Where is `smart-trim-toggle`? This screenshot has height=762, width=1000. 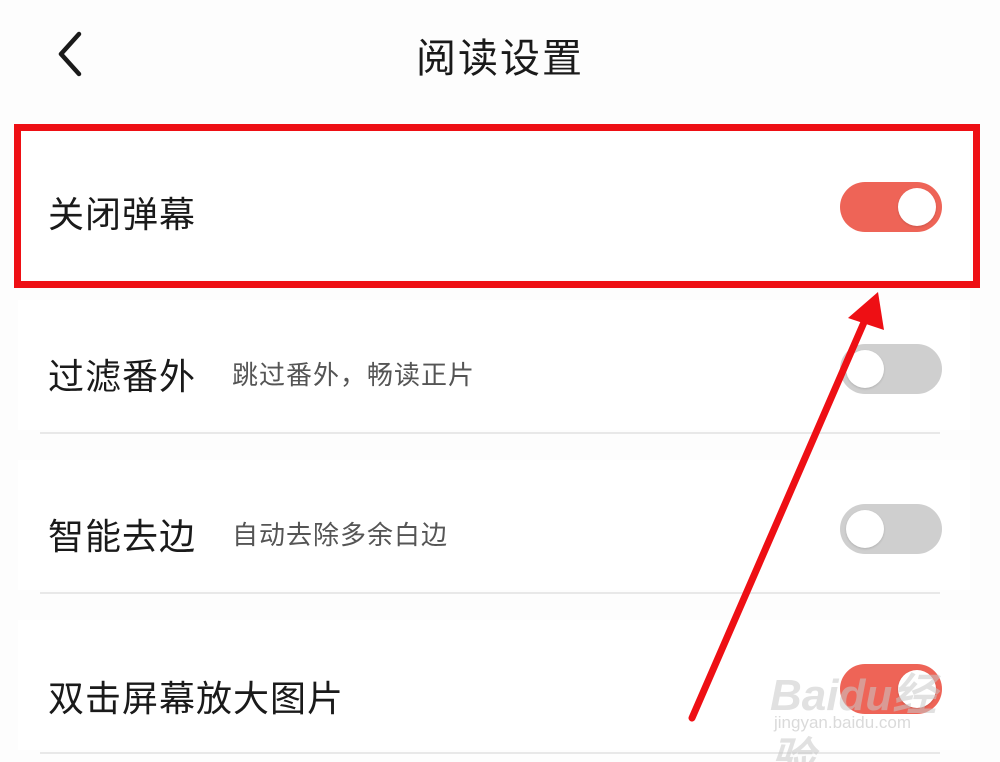 smart-trim-toggle is located at coordinates (891, 529).